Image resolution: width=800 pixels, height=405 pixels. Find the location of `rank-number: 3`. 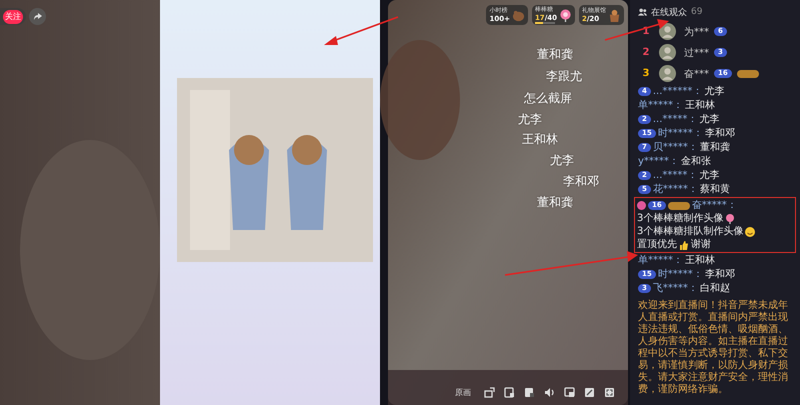

rank-number: 3 is located at coordinates (646, 73).